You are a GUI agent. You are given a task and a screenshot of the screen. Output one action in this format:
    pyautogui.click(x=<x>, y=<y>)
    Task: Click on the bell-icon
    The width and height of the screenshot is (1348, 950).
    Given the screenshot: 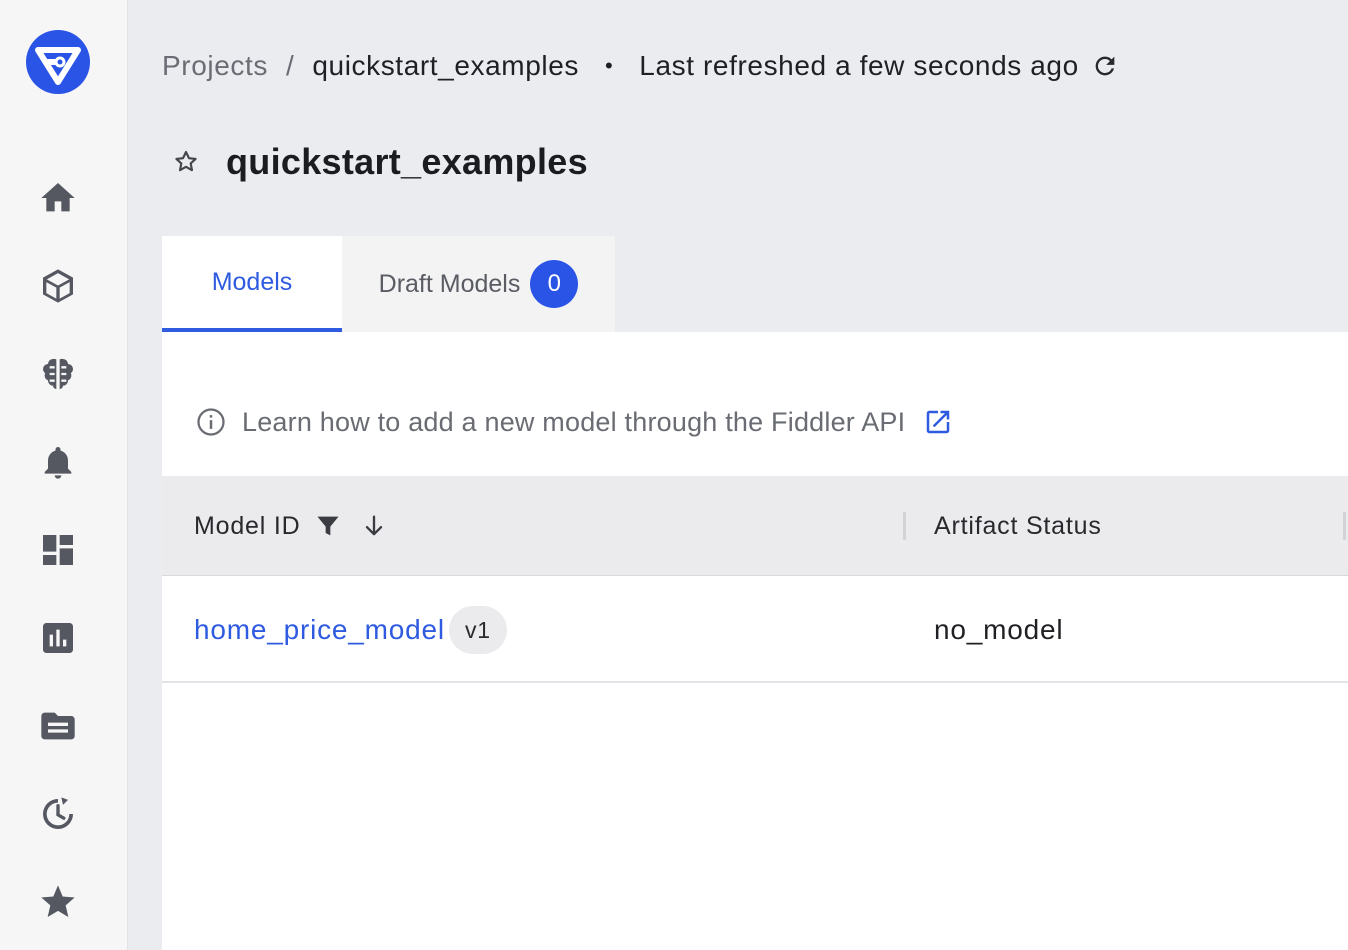 What is the action you would take?
    pyautogui.click(x=58, y=463)
    